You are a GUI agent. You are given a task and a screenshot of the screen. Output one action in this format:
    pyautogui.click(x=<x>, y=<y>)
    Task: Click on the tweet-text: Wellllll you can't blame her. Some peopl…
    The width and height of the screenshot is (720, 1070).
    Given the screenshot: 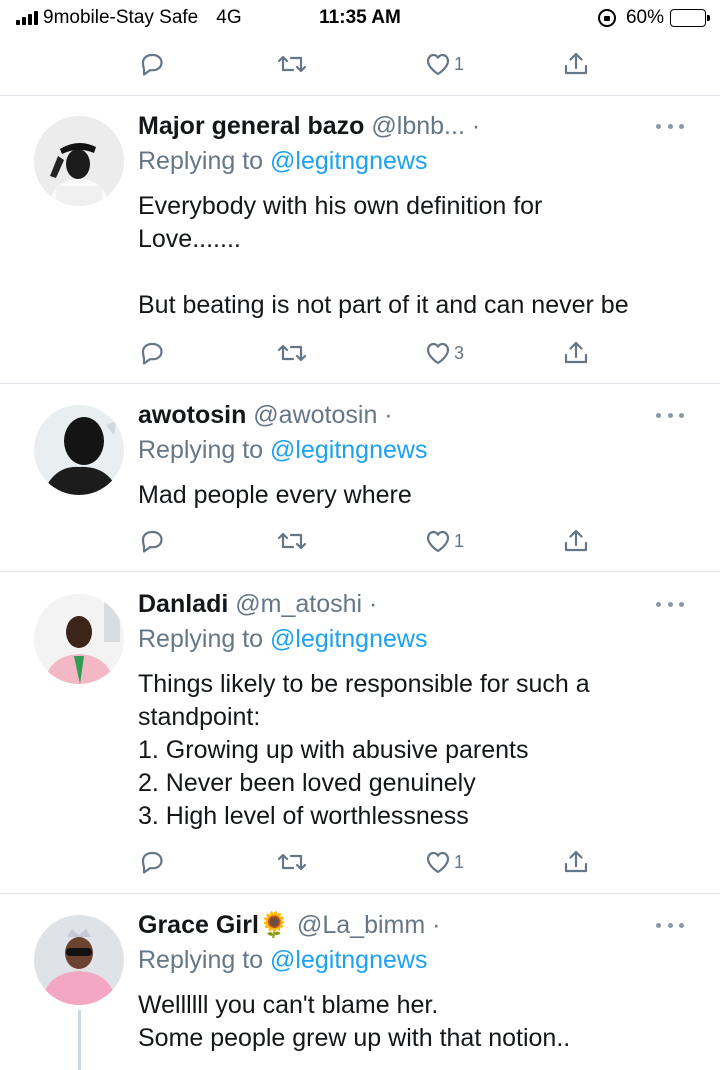 What is the action you would take?
    pyautogui.click(x=354, y=1021)
    